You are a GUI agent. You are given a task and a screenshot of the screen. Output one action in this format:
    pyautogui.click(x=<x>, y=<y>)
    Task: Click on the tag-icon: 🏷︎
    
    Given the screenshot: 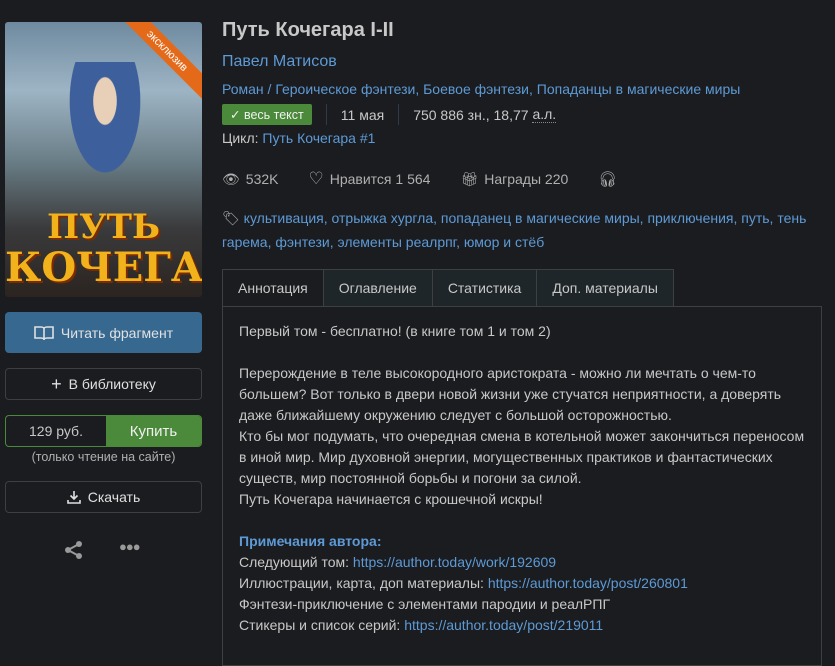 What is the action you would take?
    pyautogui.click(x=231, y=218)
    